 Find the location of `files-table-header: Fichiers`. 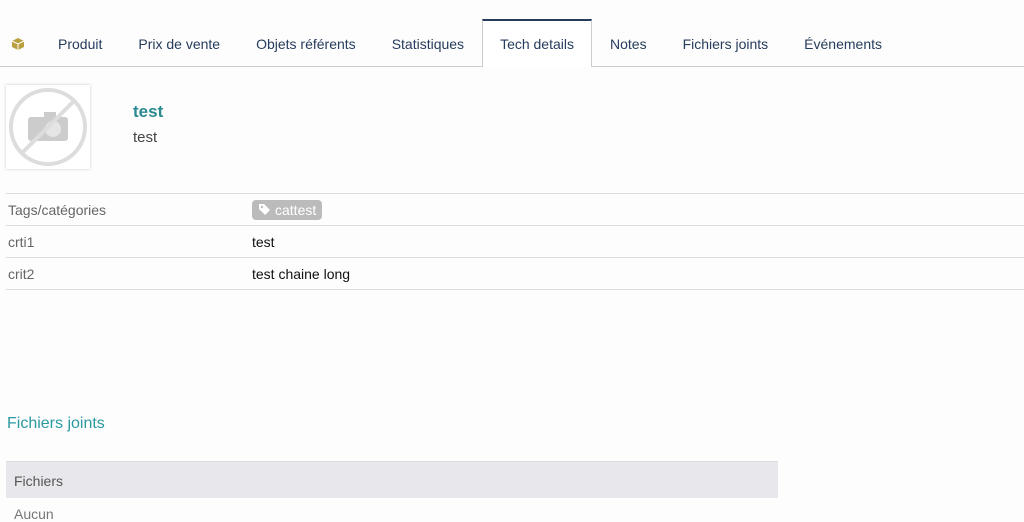

files-table-header: Fichiers is located at coordinates (392, 479).